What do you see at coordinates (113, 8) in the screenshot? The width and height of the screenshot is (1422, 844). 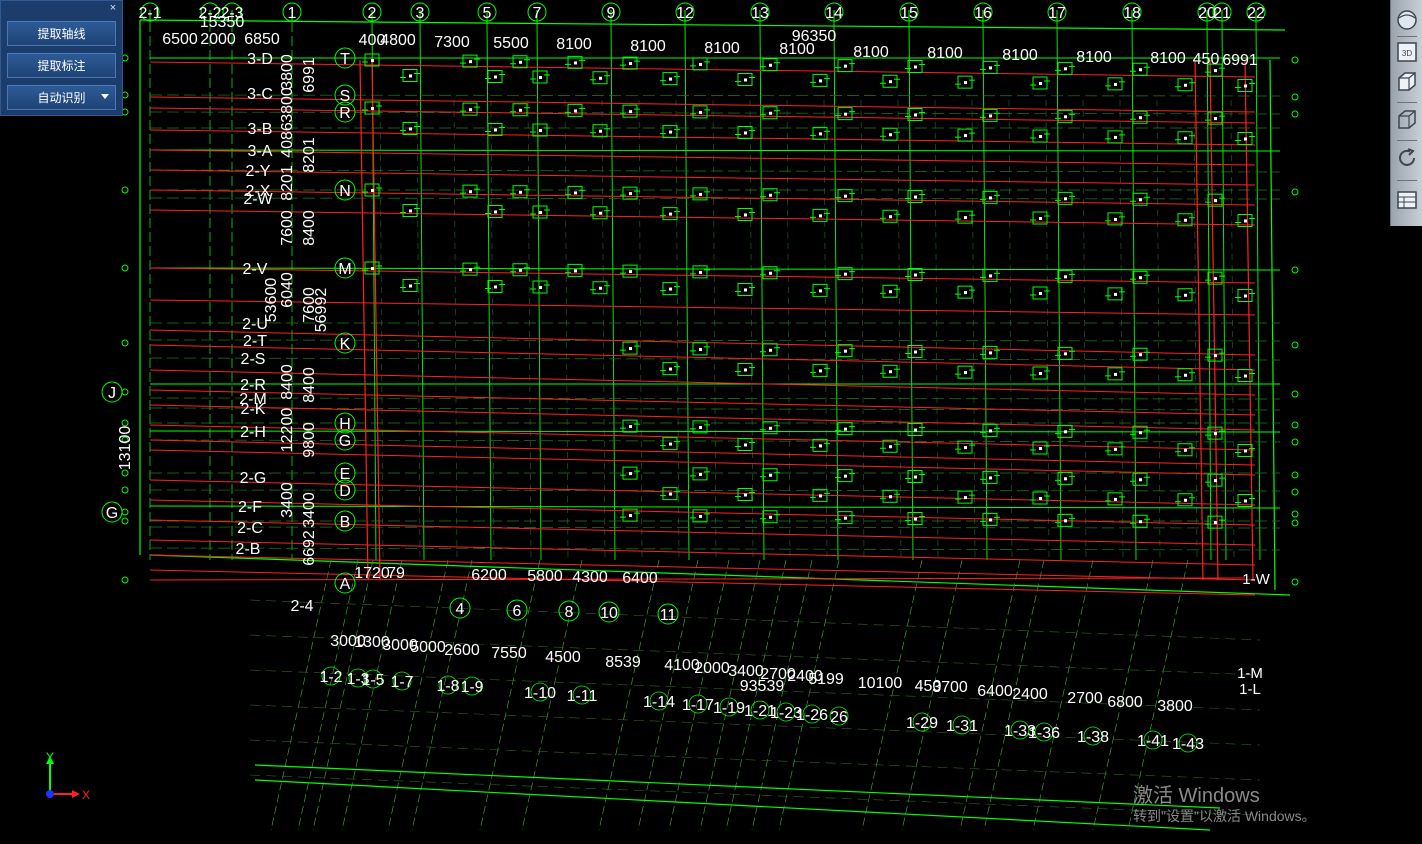 I see `close-icon: ×` at bounding box center [113, 8].